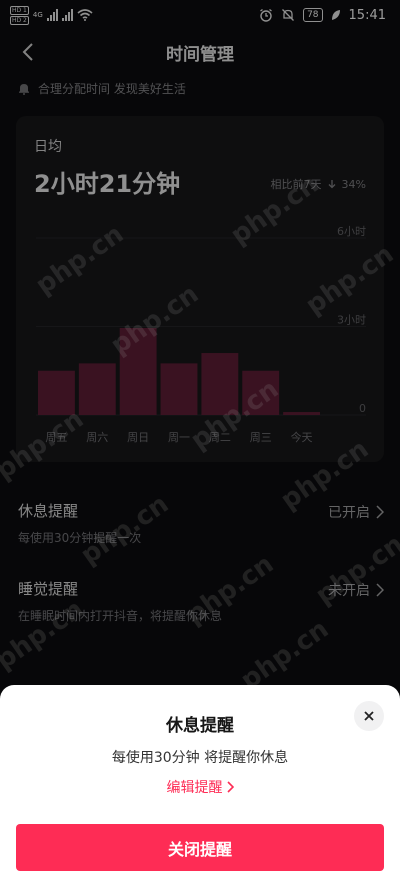 The width and height of the screenshot is (400, 888). I want to click on hd1-badge: HD 1, so click(19, 10).